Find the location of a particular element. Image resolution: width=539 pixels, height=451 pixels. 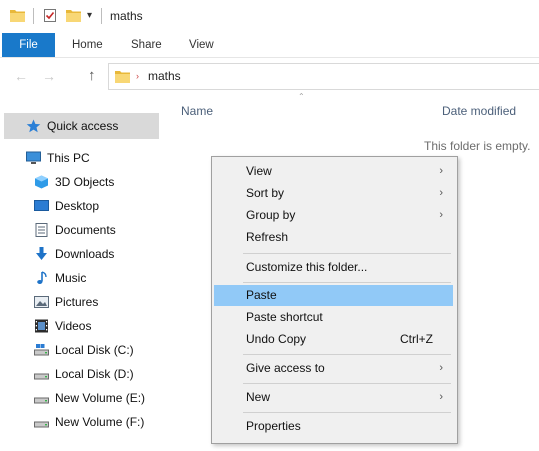

sidebar-item-label: Desktop is located at coordinates (77, 206).